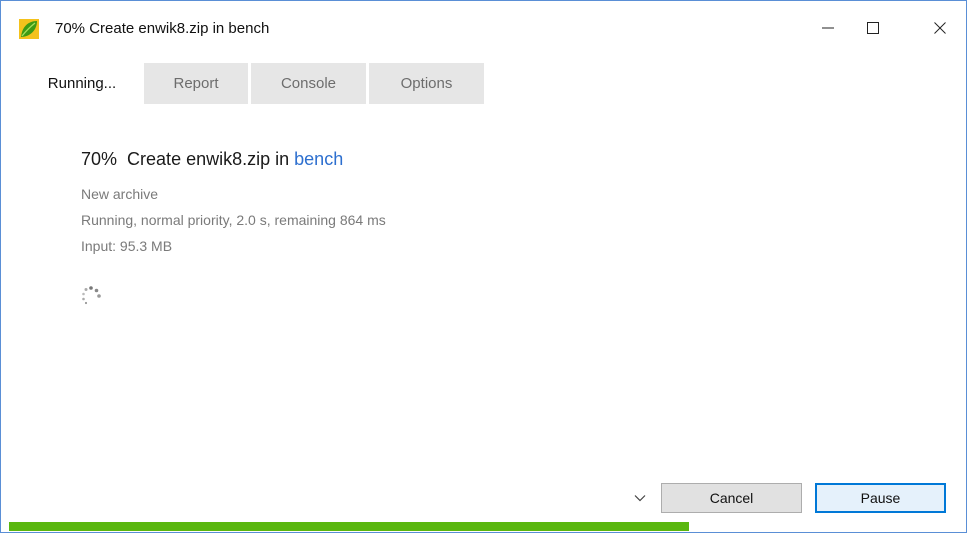  What do you see at coordinates (99, 159) in the screenshot?
I see `task-percent: 70%` at bounding box center [99, 159].